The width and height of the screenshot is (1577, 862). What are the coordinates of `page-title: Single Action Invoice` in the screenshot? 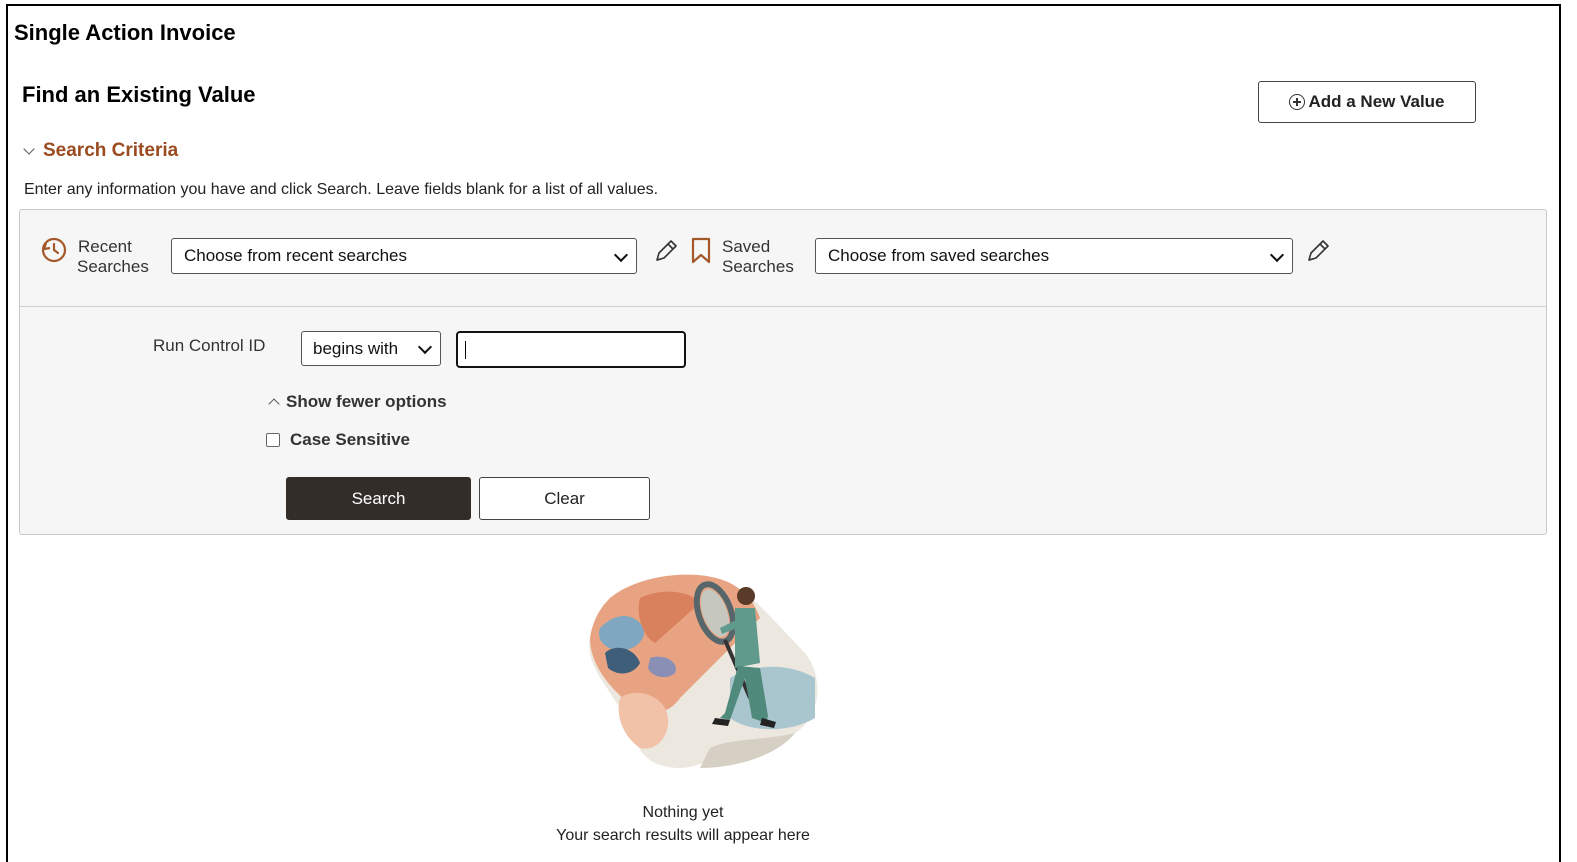 It's located at (125, 32).